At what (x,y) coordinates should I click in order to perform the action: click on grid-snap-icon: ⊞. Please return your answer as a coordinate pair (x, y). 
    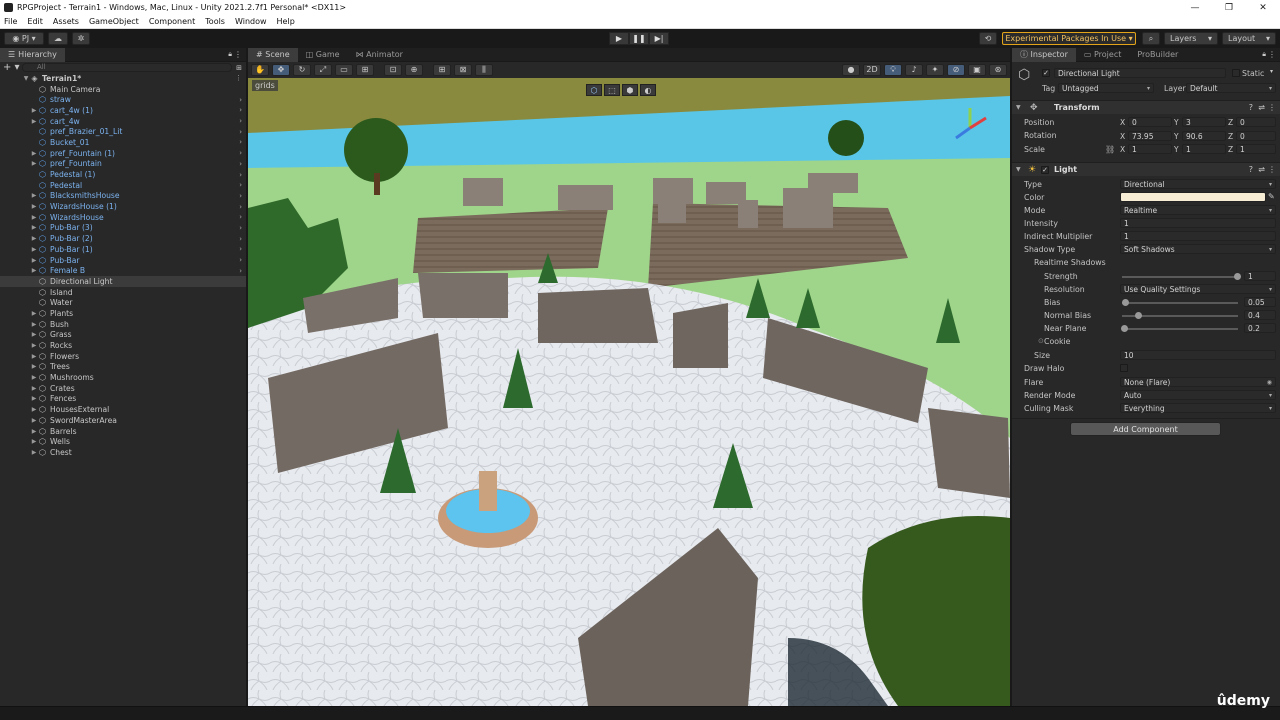
    Looking at the image, I should click on (442, 69).